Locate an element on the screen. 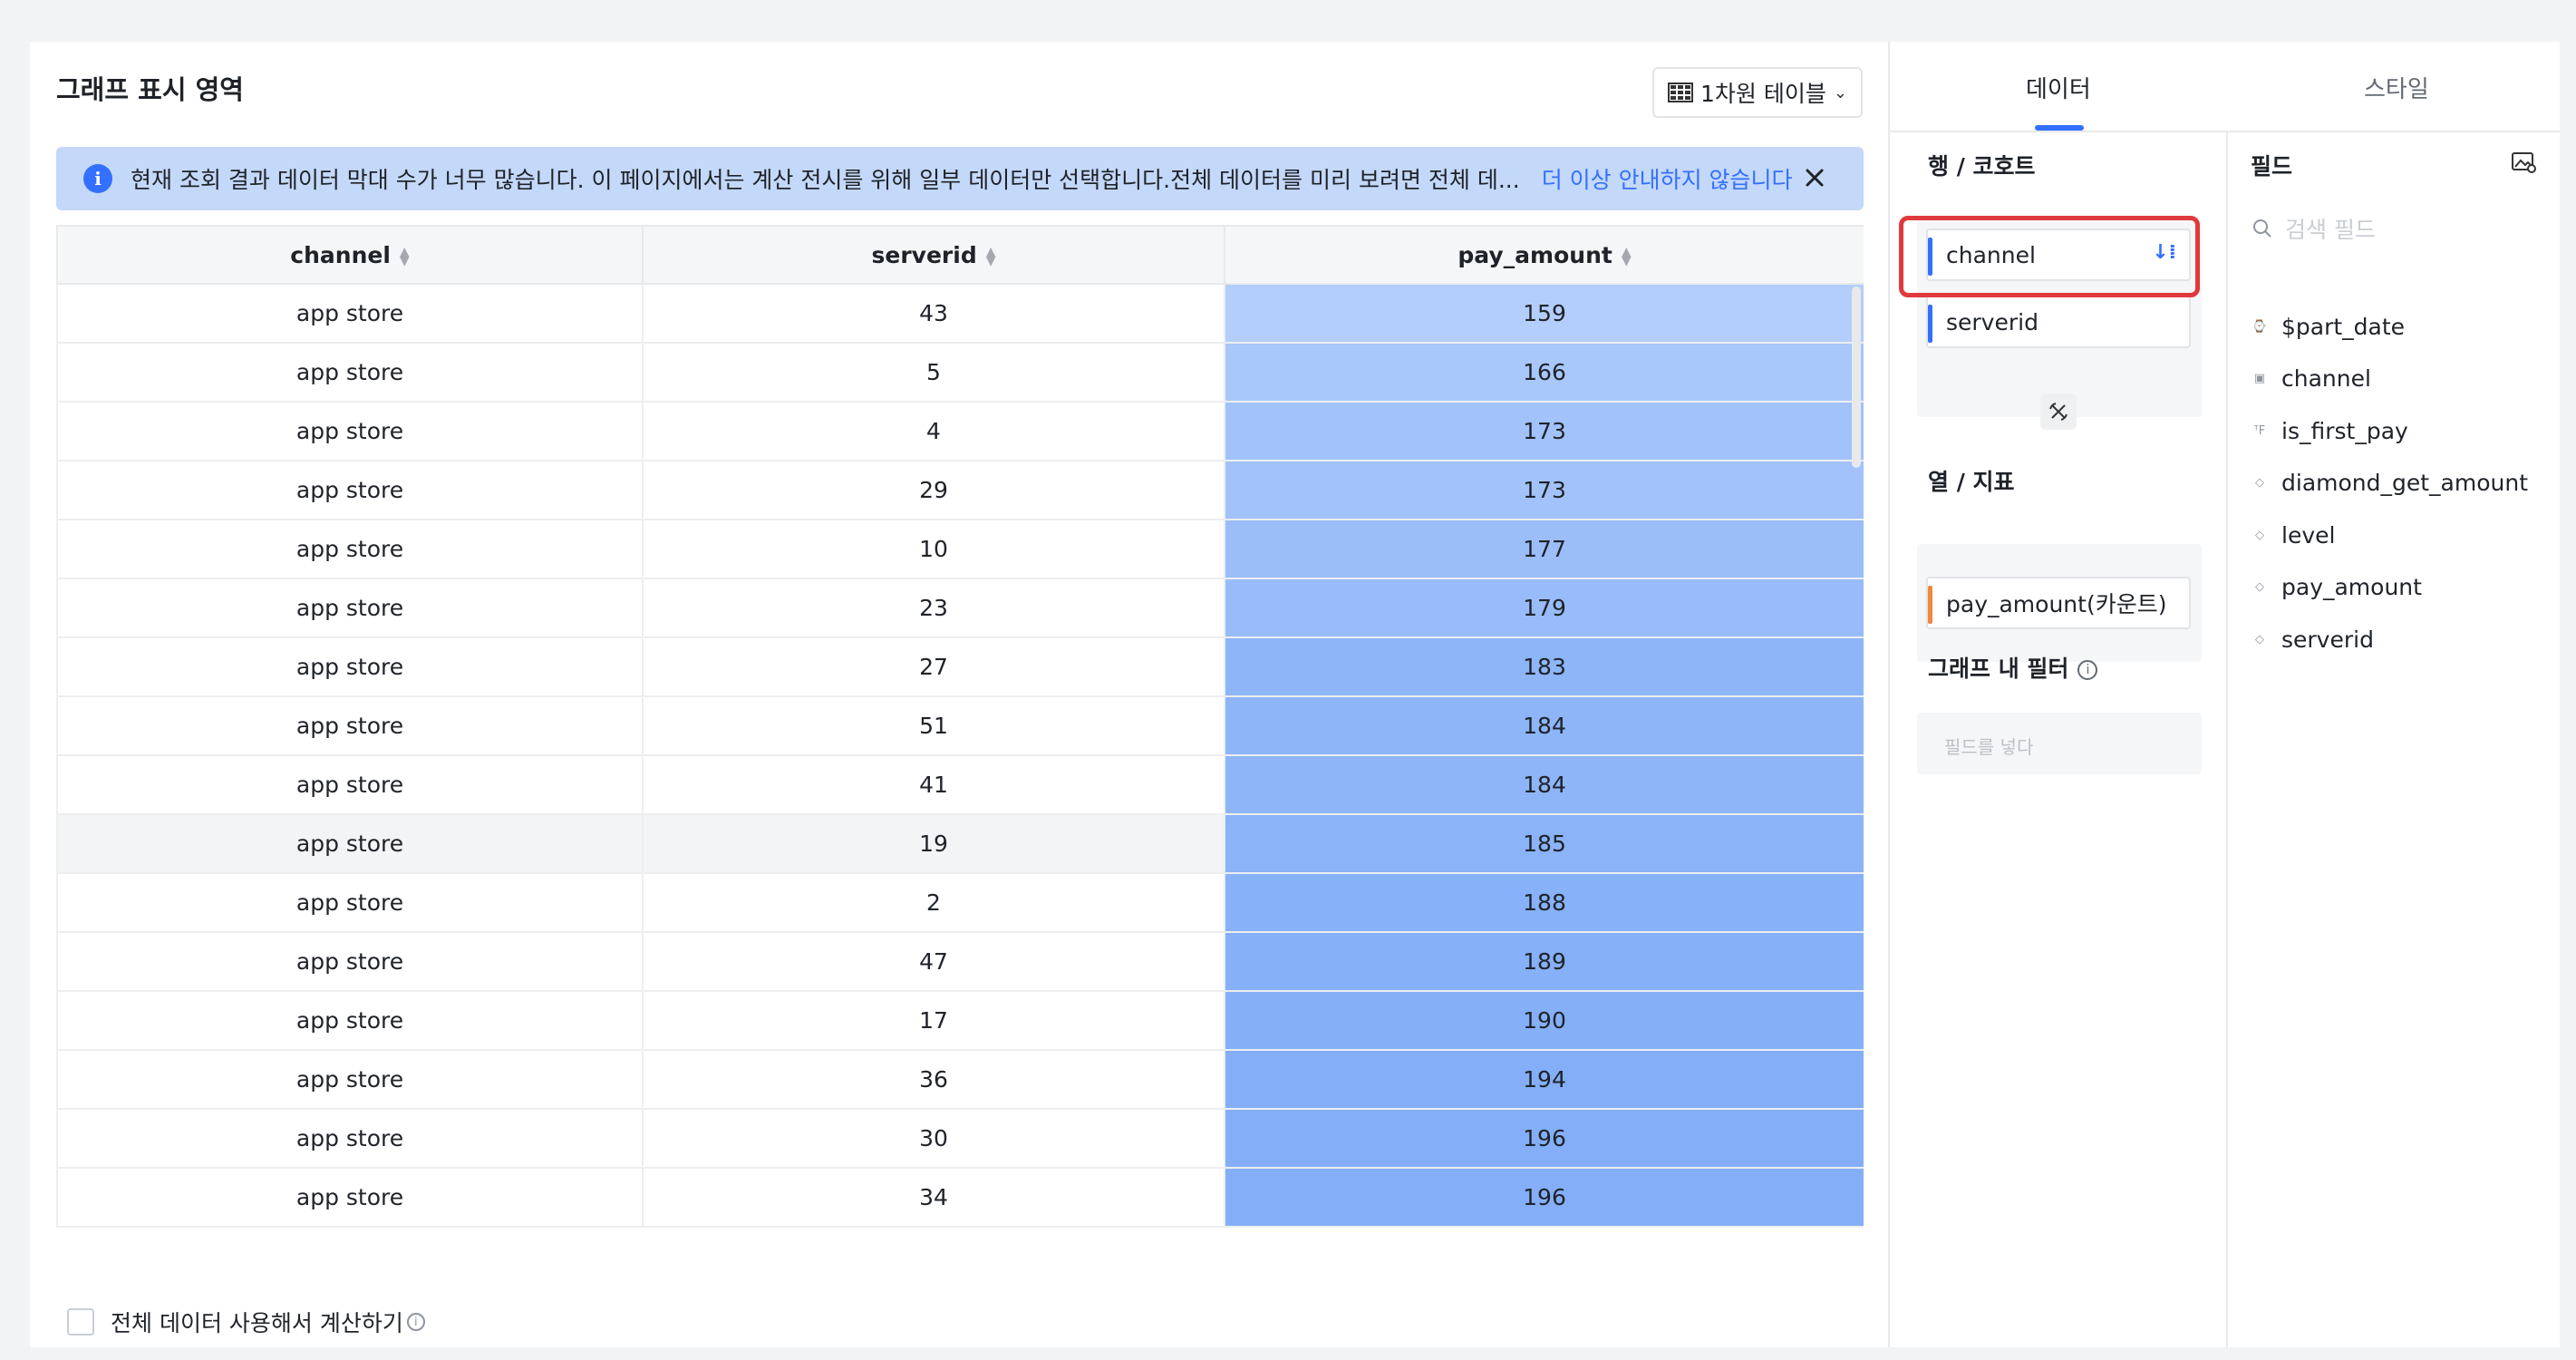 The height and width of the screenshot is (1360, 2576). image-settings-icon is located at coordinates (2523, 162).